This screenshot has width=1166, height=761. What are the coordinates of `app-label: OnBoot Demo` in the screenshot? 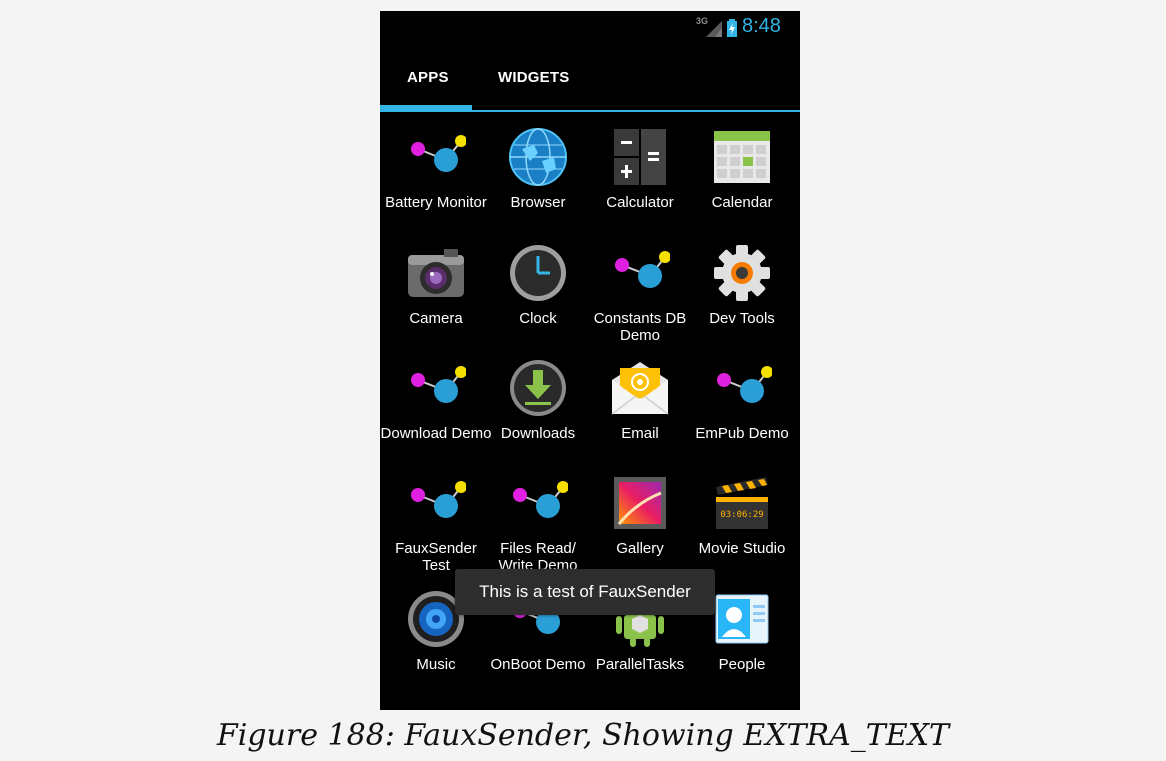 It's located at (538, 664).